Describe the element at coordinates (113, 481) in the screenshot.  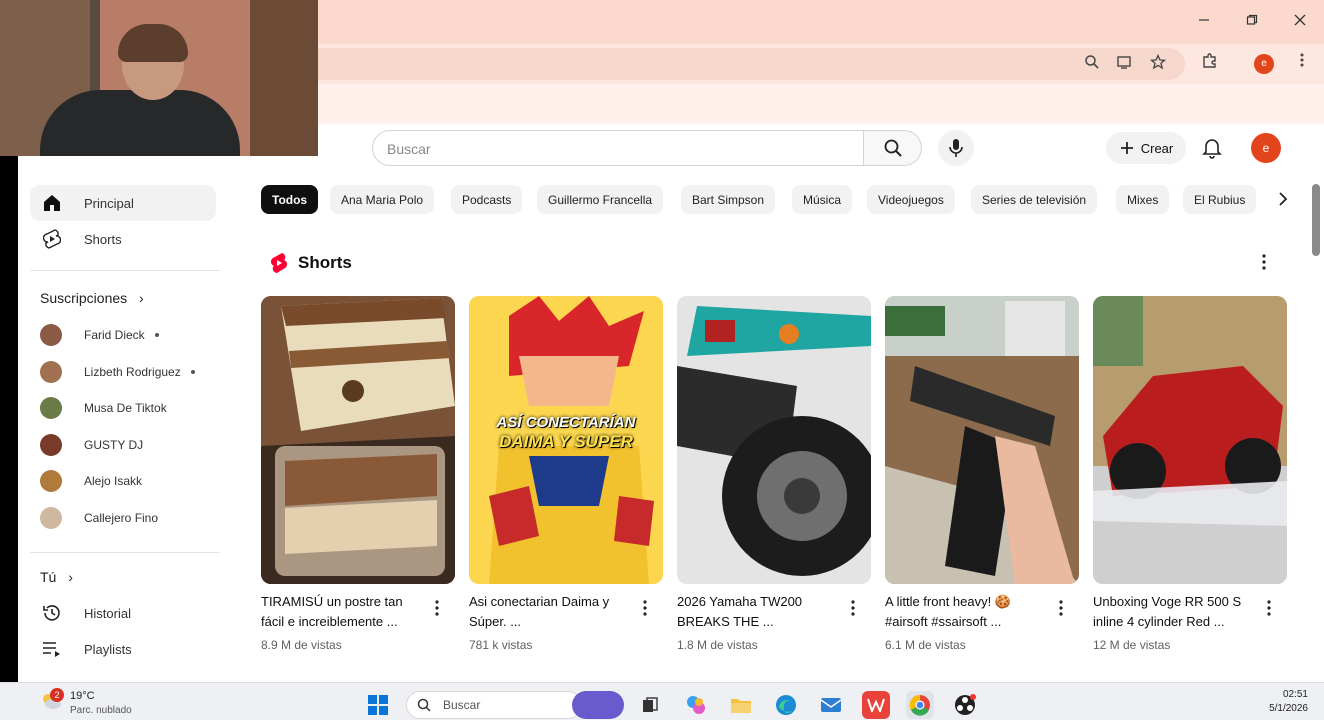
I see `channel-name: Alejo Isakk` at that location.